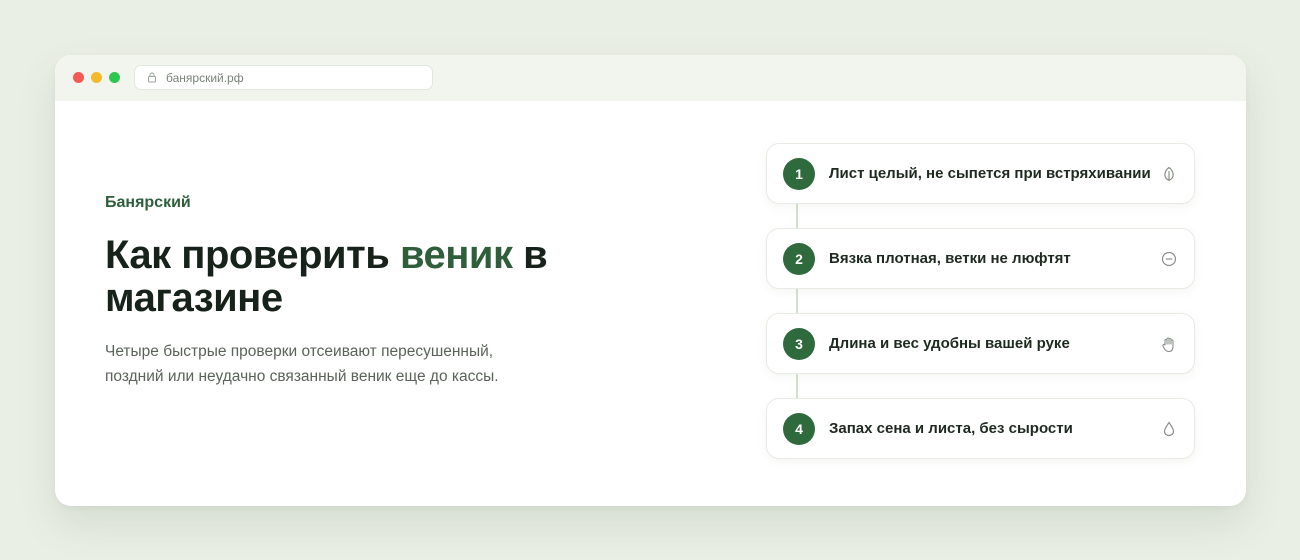 This screenshot has height=560, width=1300. I want to click on step-label: Лист целый, не сыпется при встряхивании, so click(990, 173).